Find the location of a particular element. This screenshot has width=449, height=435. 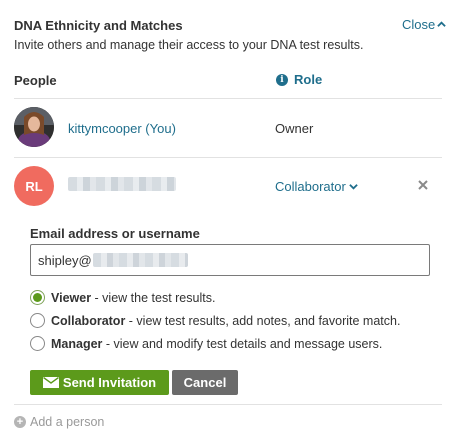

close-button: Close is located at coordinates (424, 24).